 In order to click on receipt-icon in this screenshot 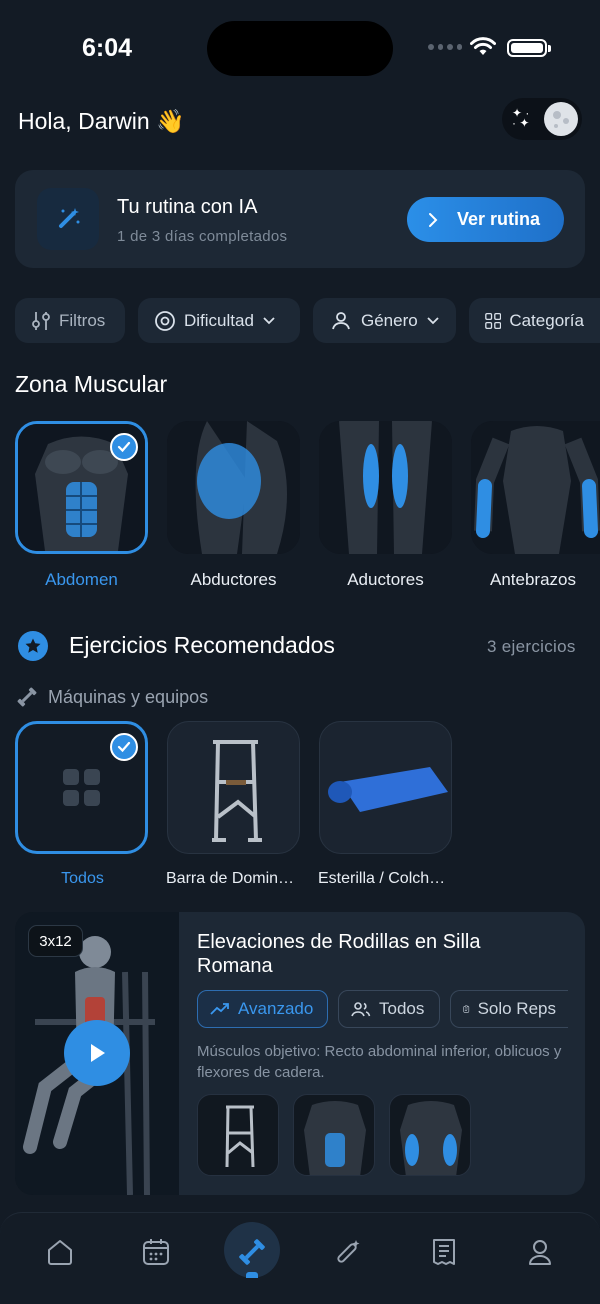, I will do `click(444, 1252)`.